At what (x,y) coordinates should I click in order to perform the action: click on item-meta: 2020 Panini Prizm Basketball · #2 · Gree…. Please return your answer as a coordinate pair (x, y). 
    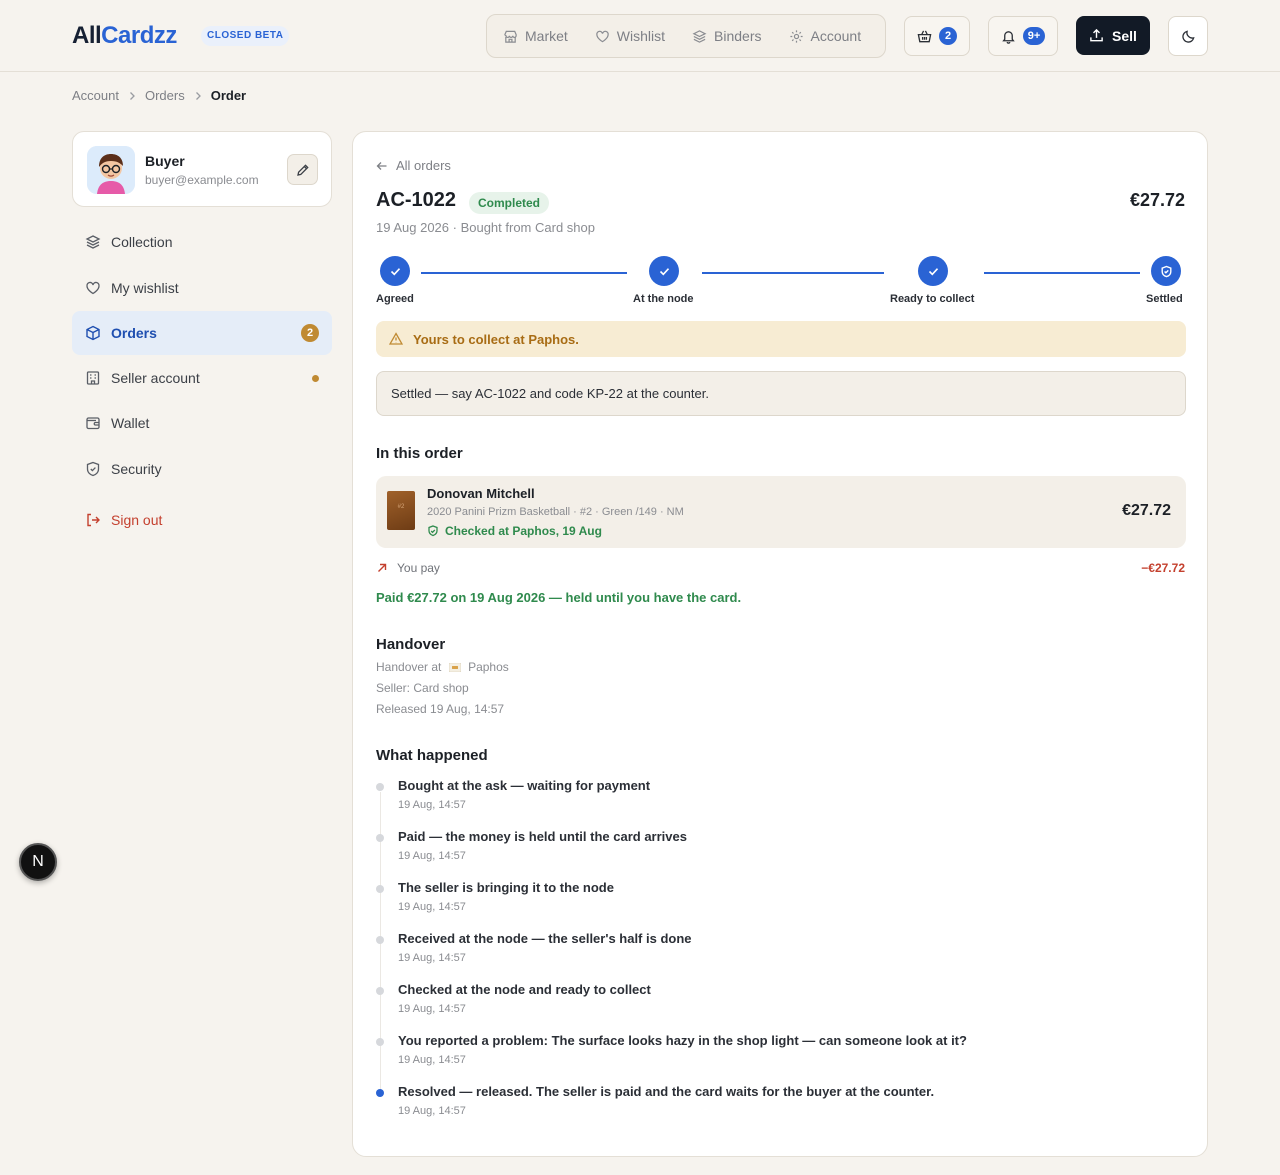
    Looking at the image, I should click on (555, 512).